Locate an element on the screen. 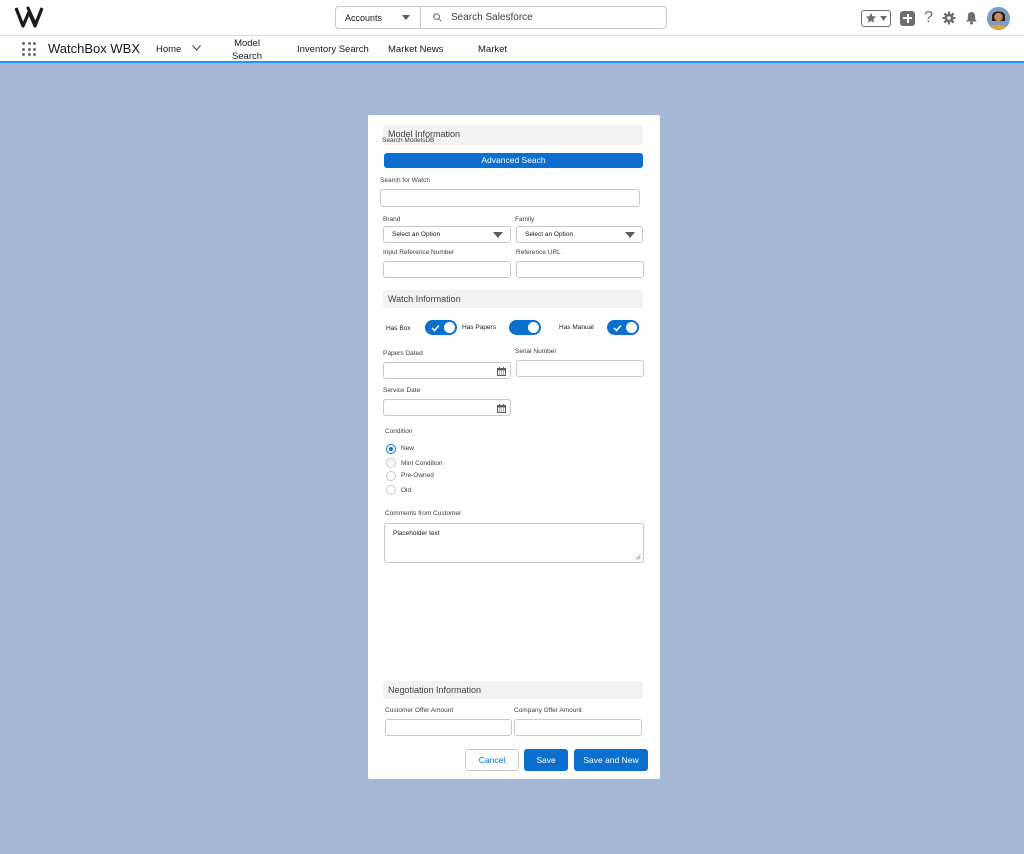  brand-label: Brand is located at coordinates (392, 219).